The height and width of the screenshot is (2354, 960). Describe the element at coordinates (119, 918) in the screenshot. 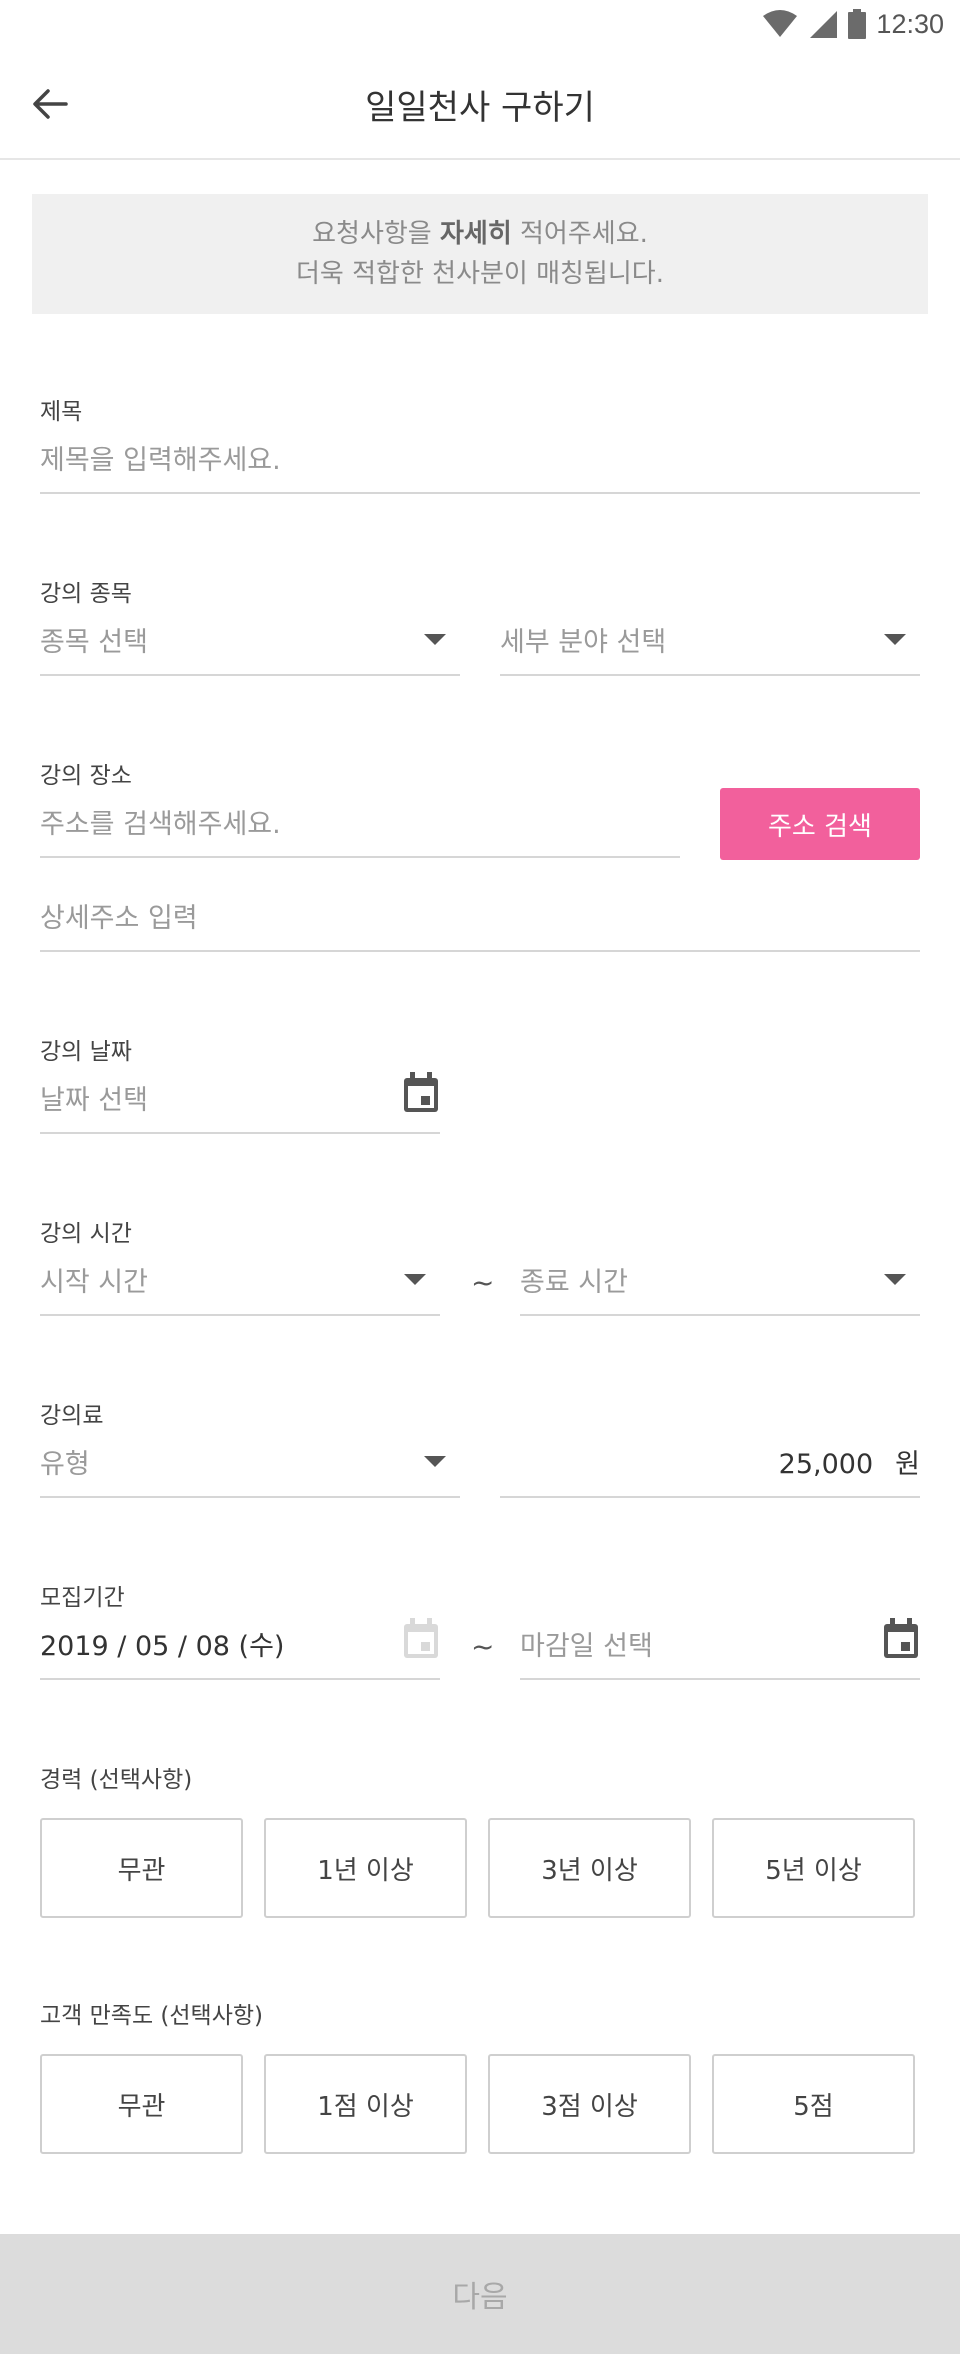

I see `detail-address-placeholder: 상세주소 입력` at that location.